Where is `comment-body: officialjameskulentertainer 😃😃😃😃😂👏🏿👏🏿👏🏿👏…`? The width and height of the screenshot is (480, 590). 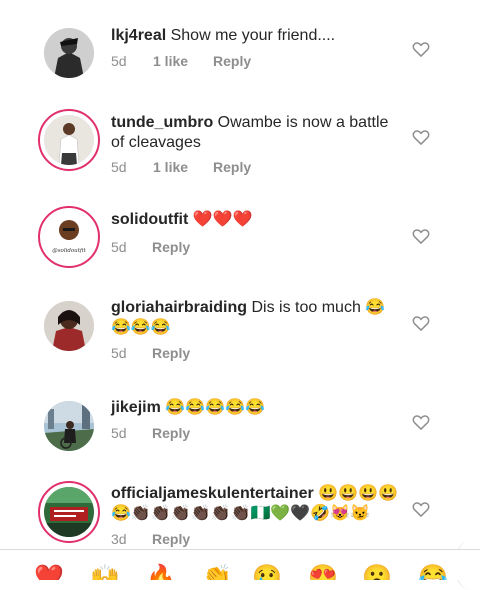 comment-body: officialjameskulentertainer 😃😃😃😃😂👏🏿👏🏿👏🏿👏… is located at coordinates (261, 504).